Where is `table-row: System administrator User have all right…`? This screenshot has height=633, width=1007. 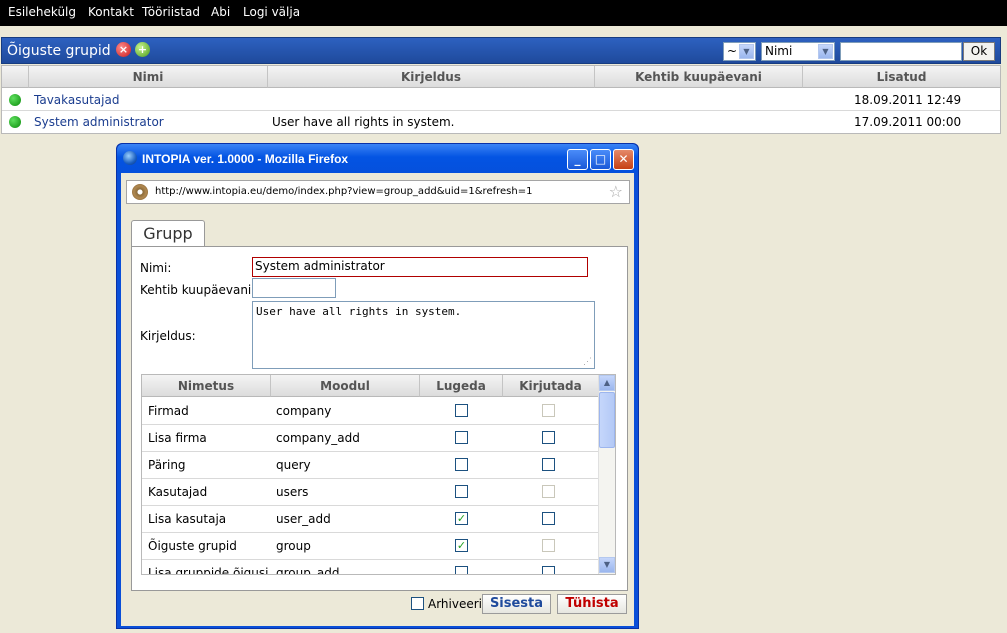
table-row: System administrator User have all right… is located at coordinates (501, 122).